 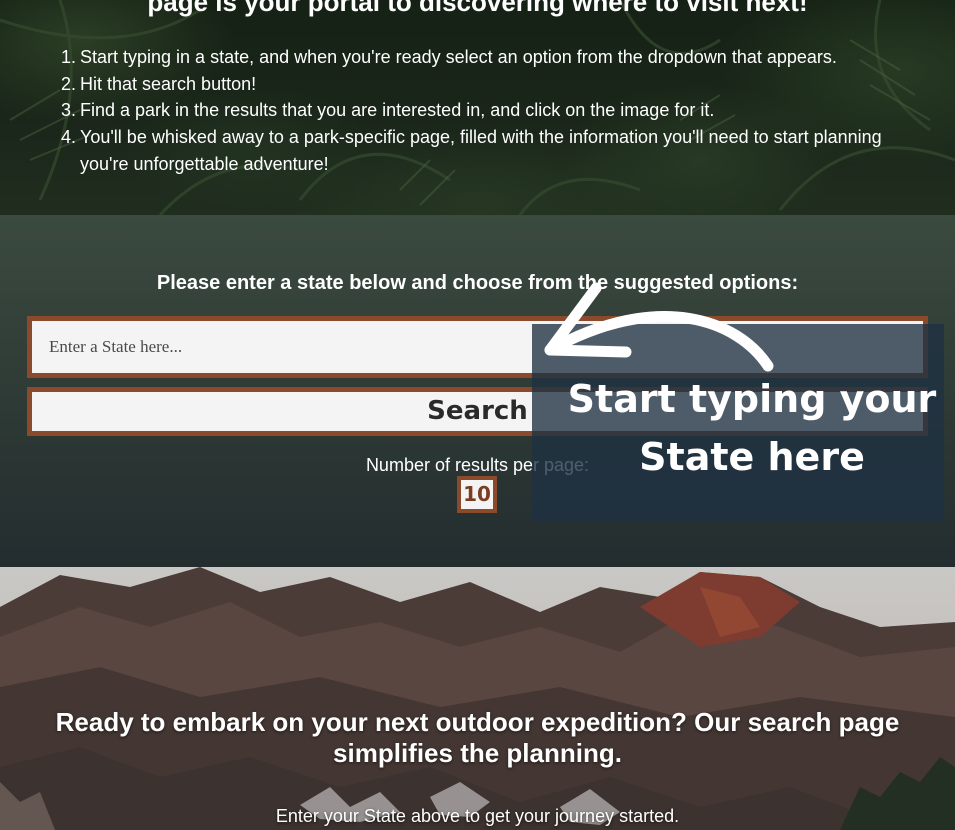 I want to click on step-number: 2., so click(x=69, y=83).